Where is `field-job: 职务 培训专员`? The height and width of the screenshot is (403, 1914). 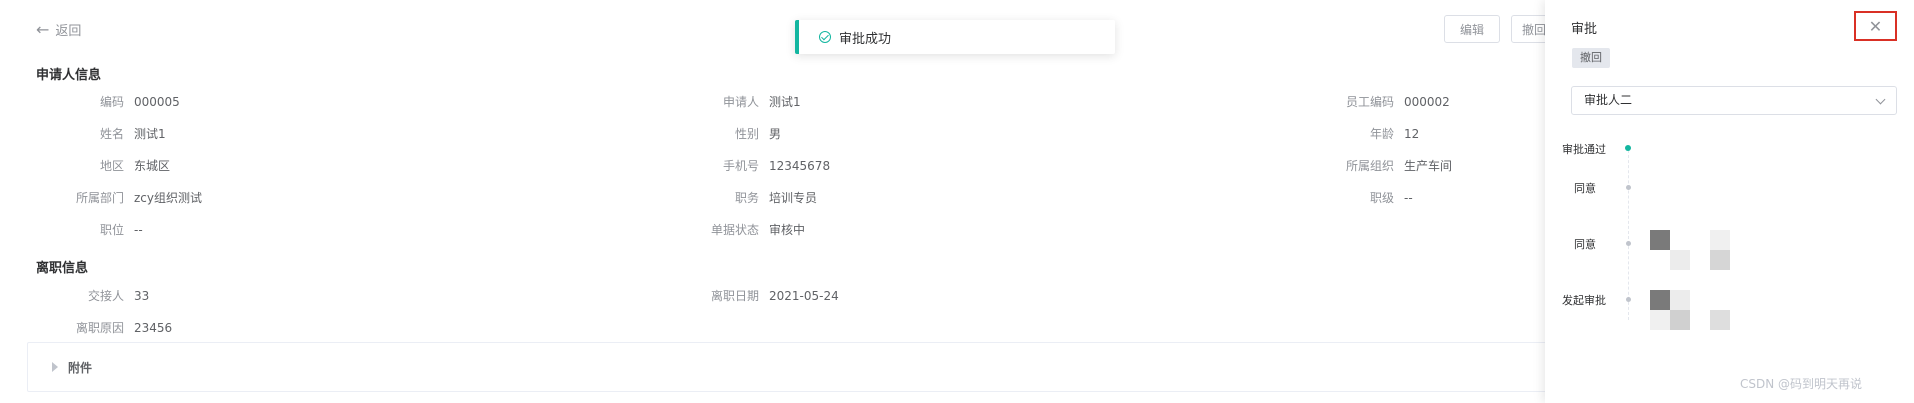
field-job: 职务 培训专员 is located at coordinates (776, 198).